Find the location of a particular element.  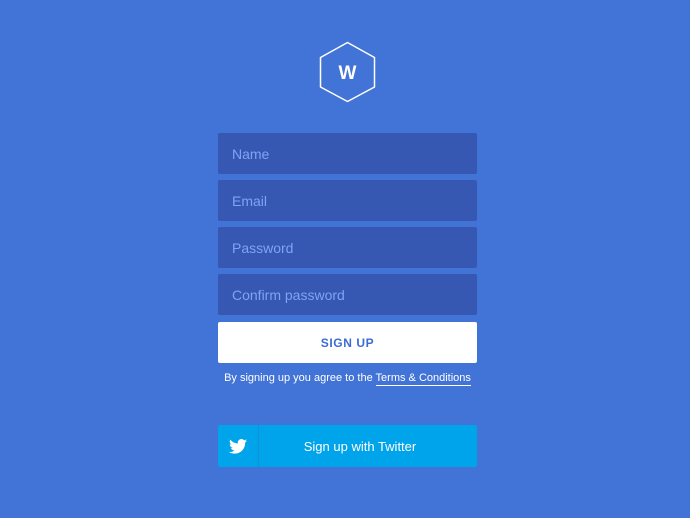

hexagon-logo-icon: W is located at coordinates (347, 72).